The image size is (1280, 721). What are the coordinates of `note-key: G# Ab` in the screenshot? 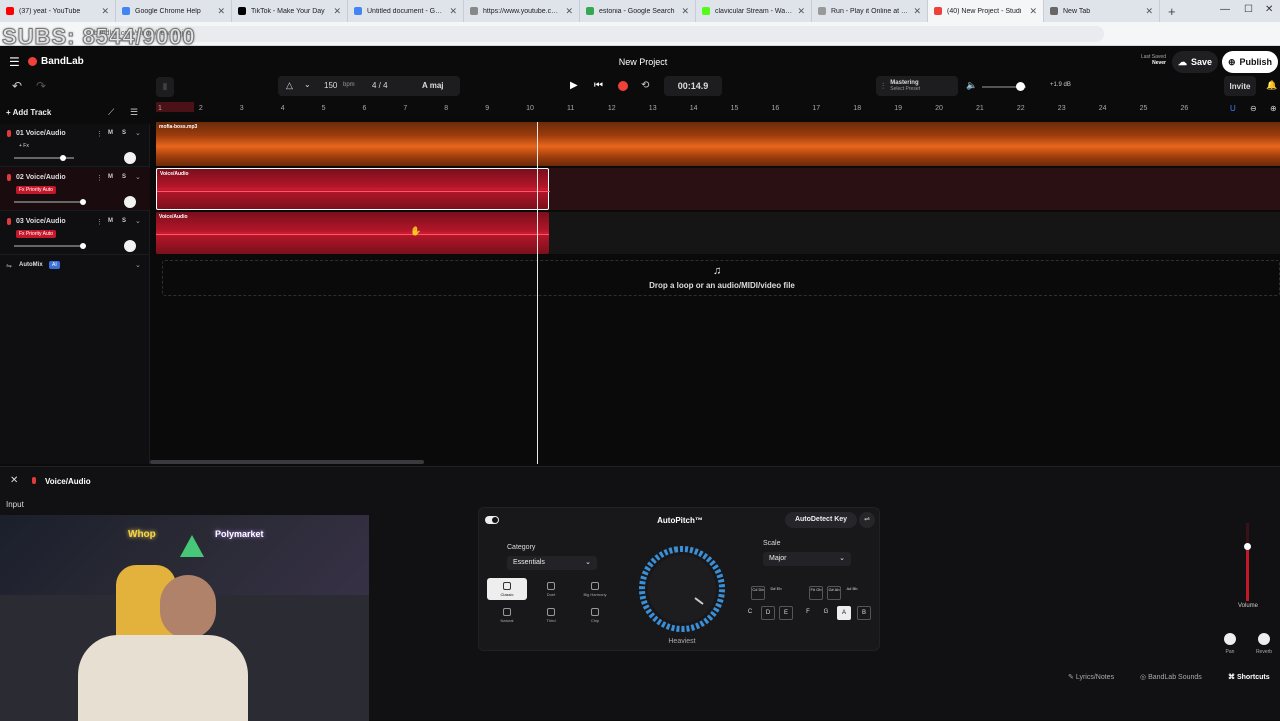 It's located at (834, 593).